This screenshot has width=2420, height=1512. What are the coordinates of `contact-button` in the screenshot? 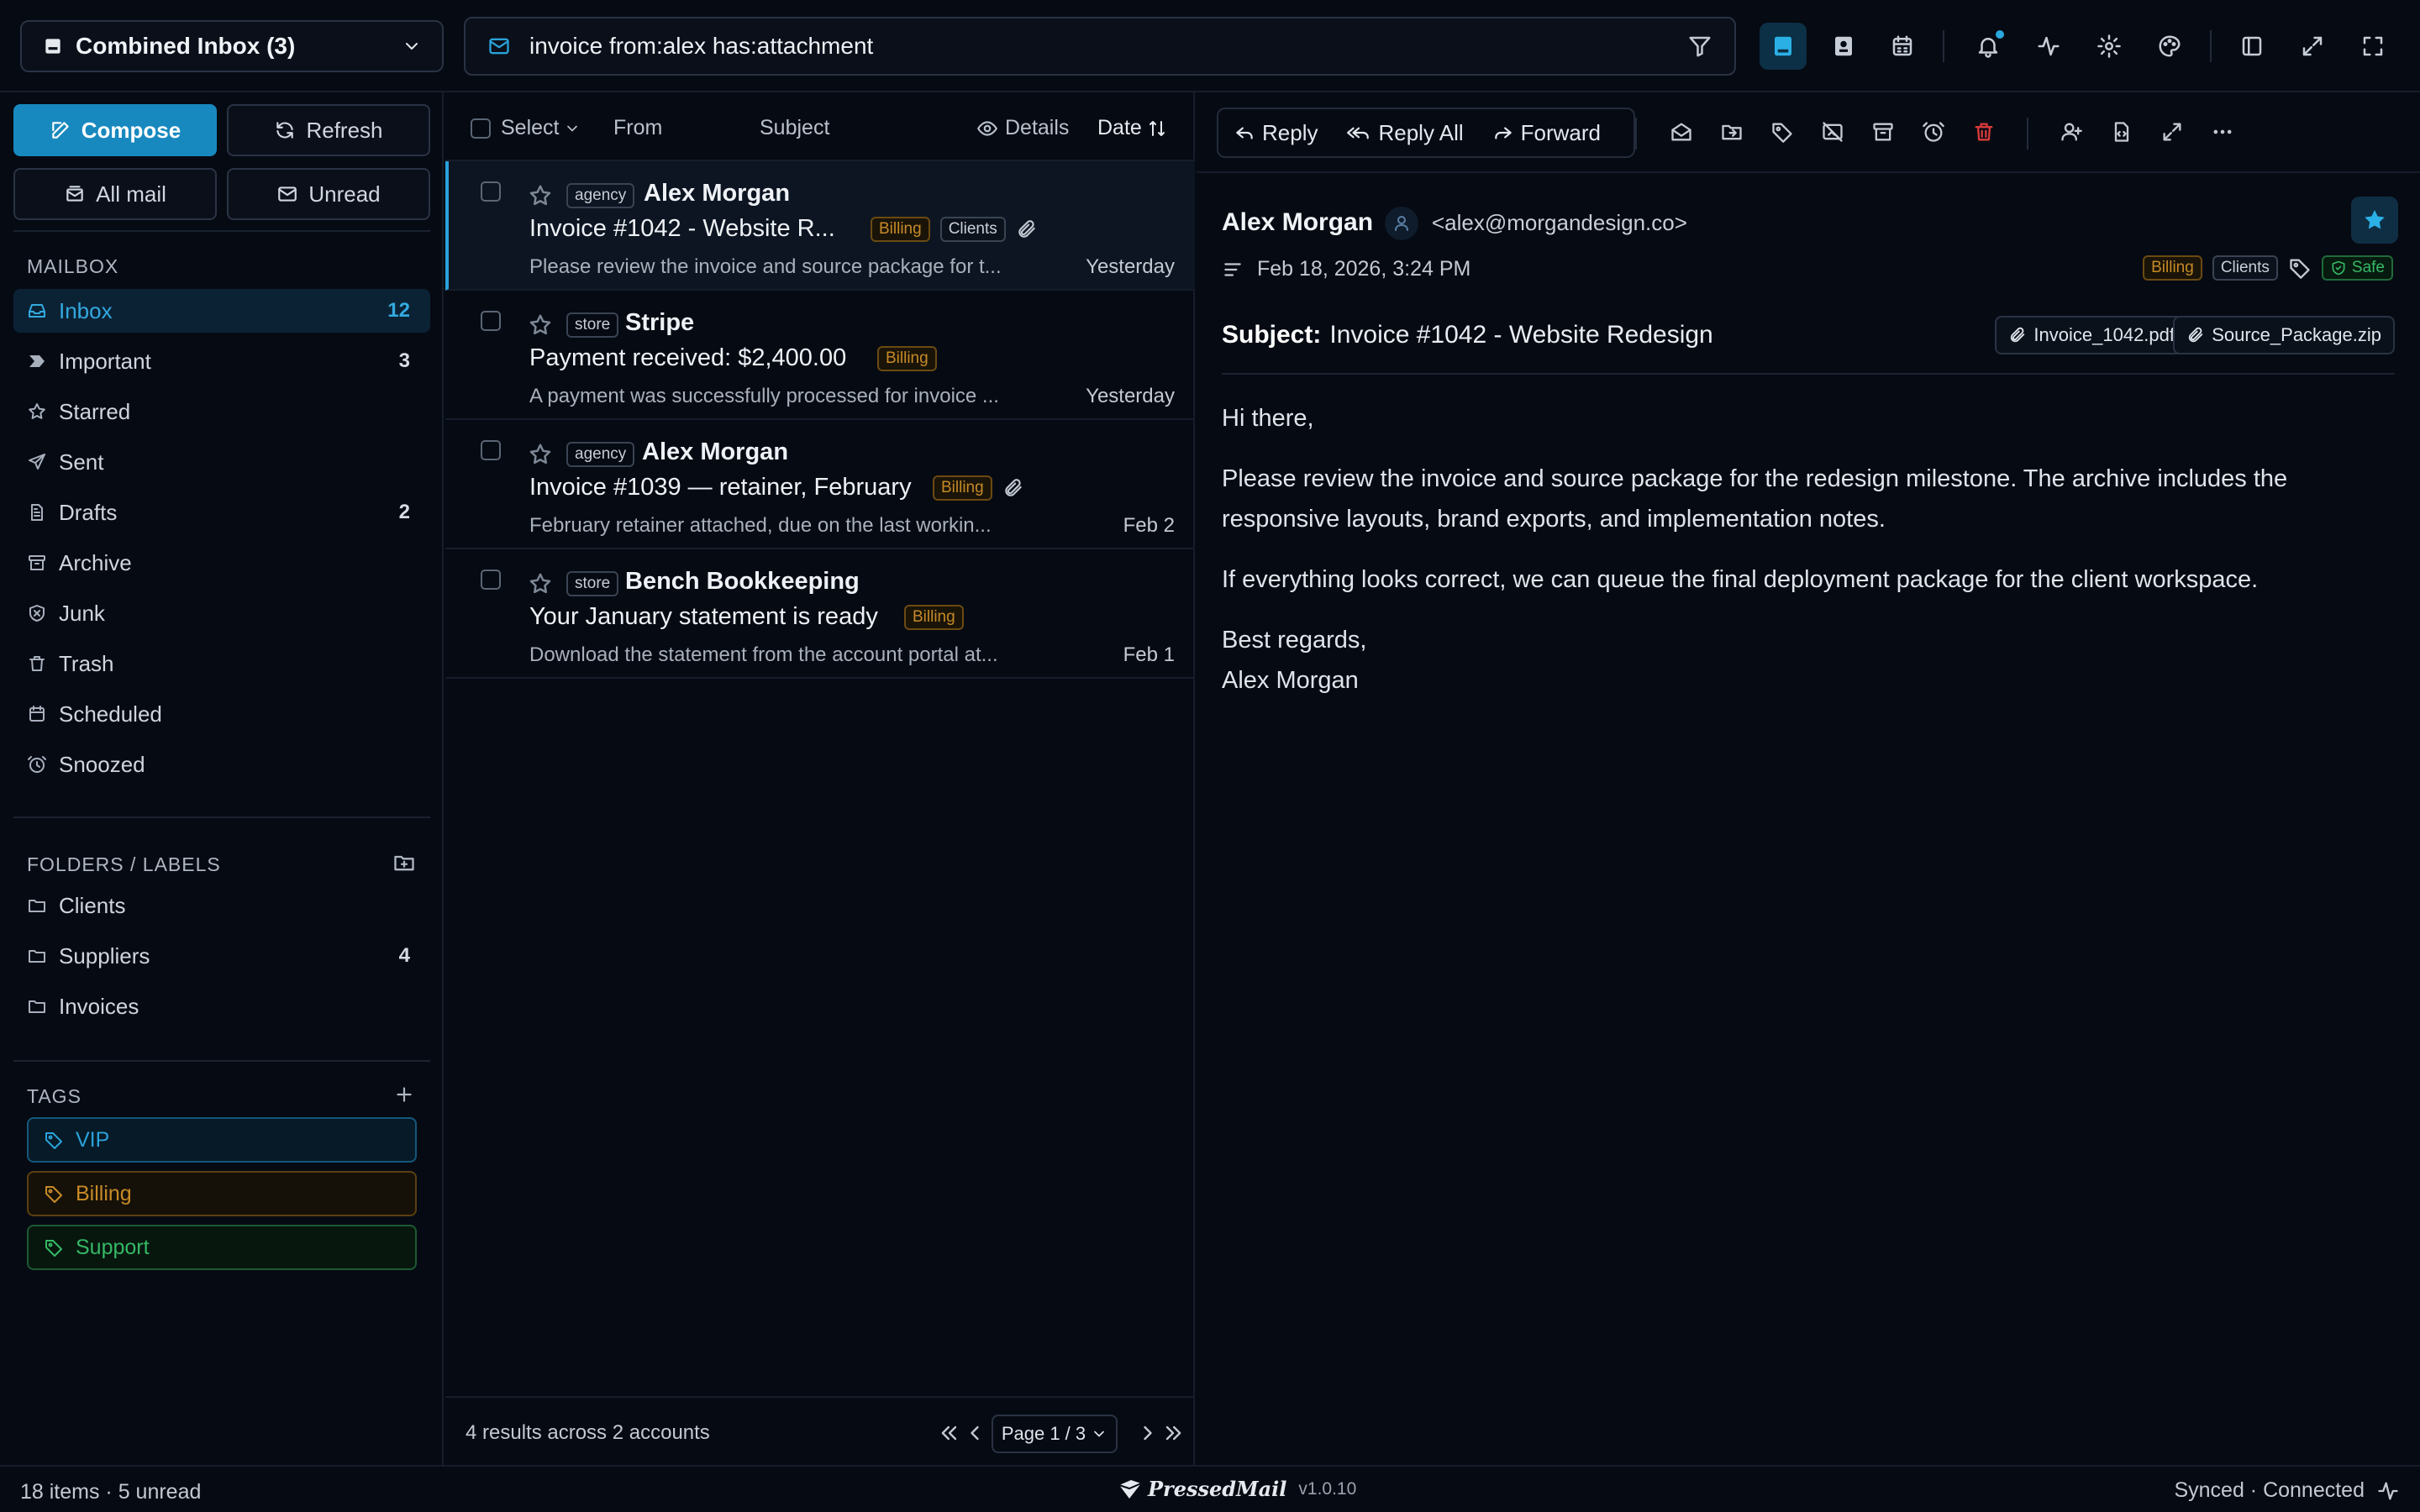 It's located at (1402, 223).